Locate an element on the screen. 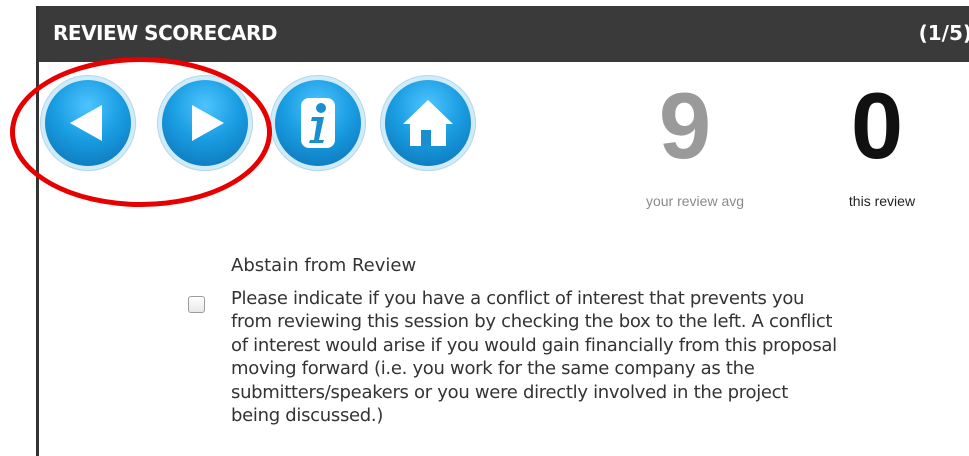 This screenshot has height=456, width=969. info-button is located at coordinates (318, 123).